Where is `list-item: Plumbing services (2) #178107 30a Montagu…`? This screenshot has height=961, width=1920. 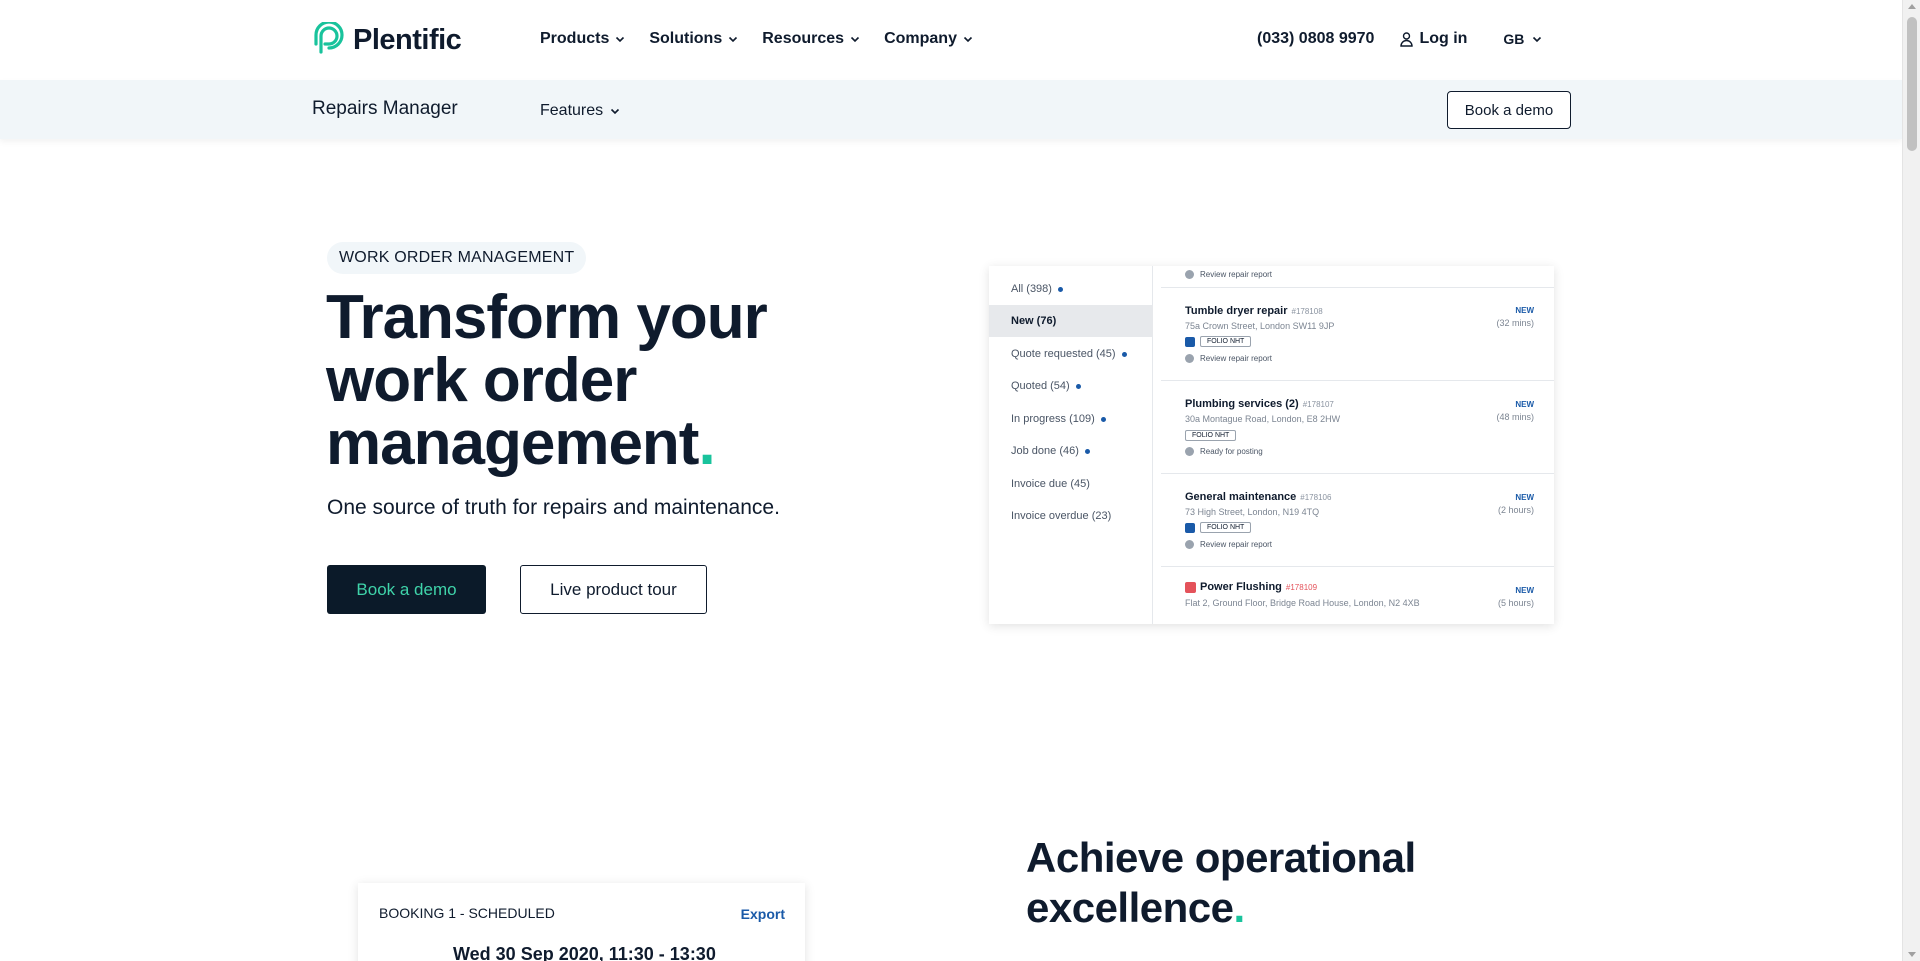 list-item: Plumbing services (2) #178107 30a Montagu… is located at coordinates (1357, 427).